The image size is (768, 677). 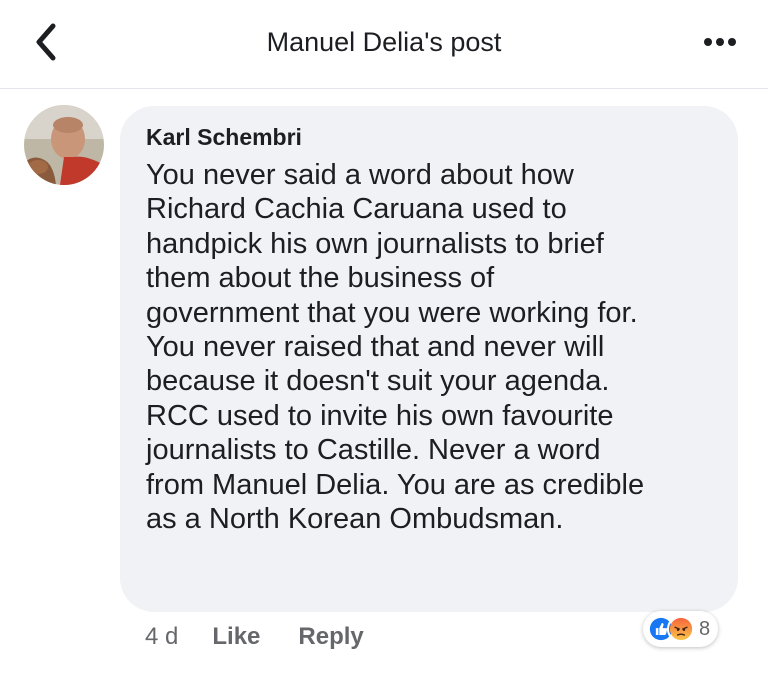 I want to click on more-dots-icon, so click(x=720, y=42).